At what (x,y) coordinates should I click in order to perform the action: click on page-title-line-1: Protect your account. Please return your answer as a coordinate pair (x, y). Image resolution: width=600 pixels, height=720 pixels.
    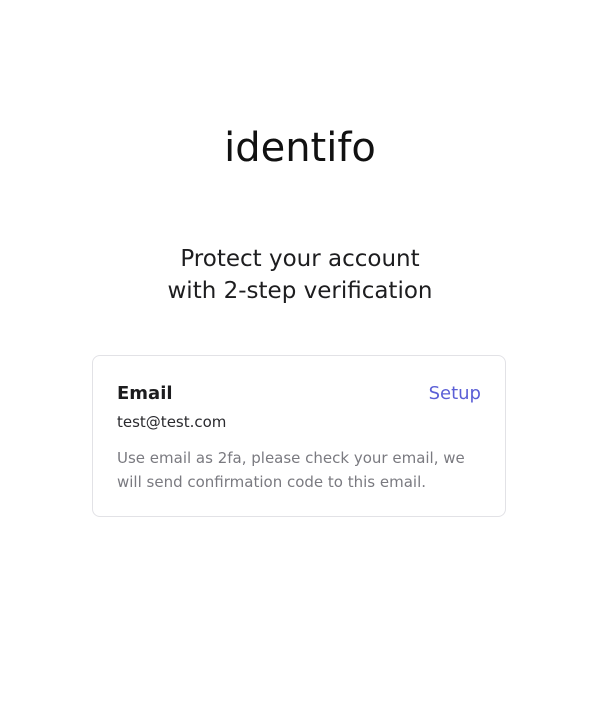
    Looking at the image, I should click on (300, 259).